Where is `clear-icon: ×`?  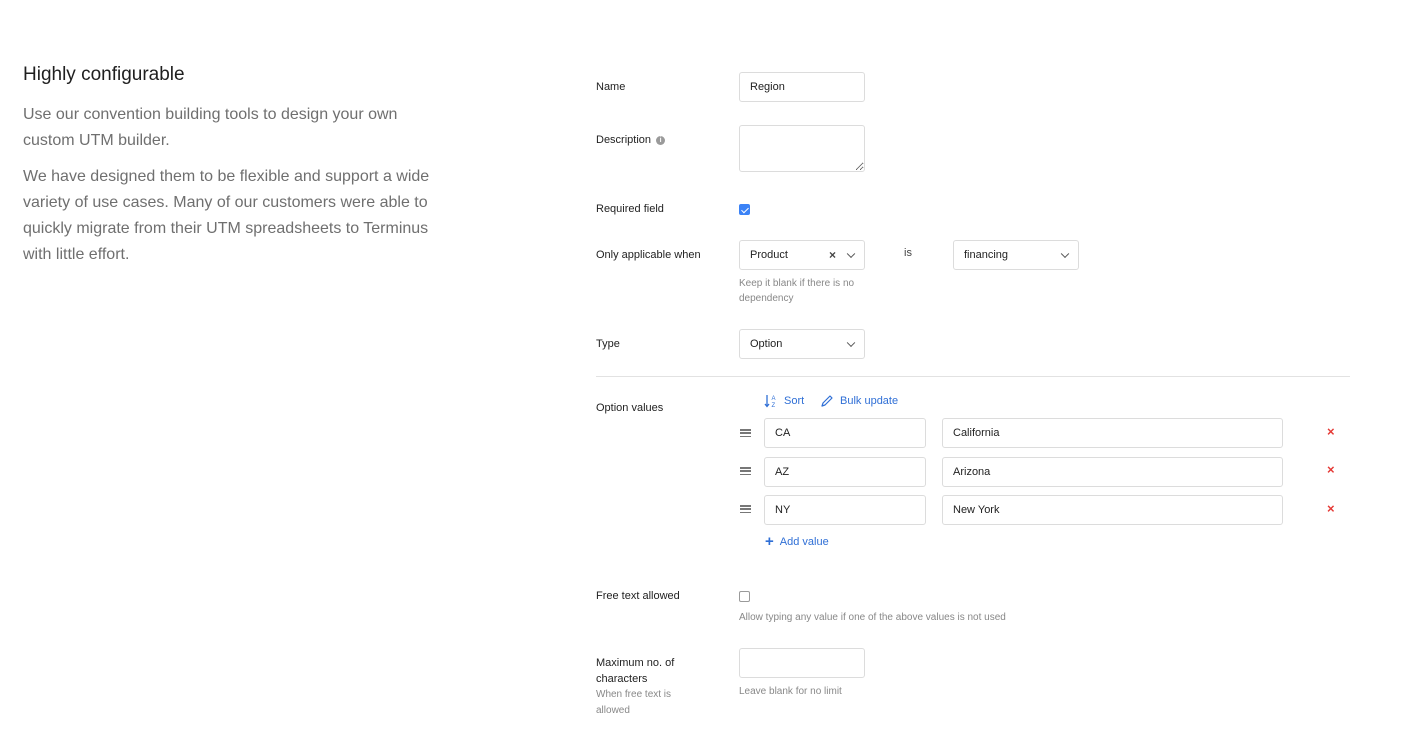 clear-icon: × is located at coordinates (832, 255).